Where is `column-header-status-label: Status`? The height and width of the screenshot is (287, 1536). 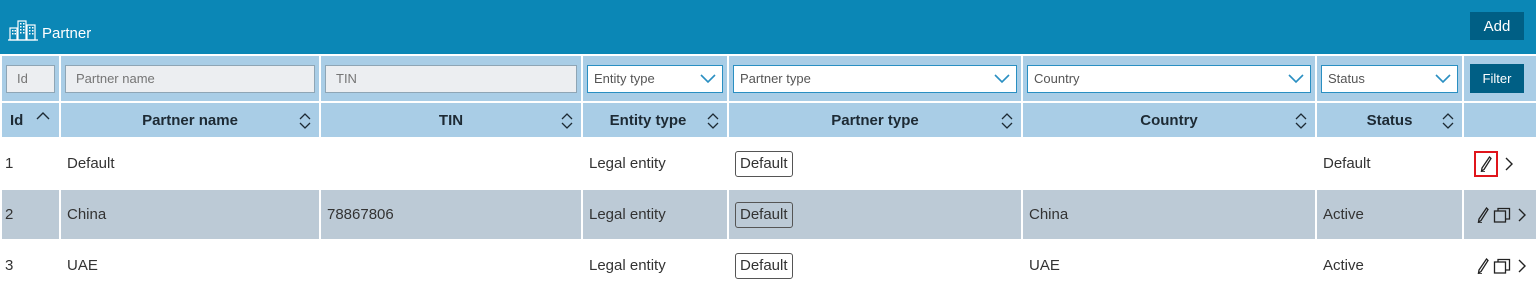
column-header-status-label: Status is located at coordinates (1389, 120).